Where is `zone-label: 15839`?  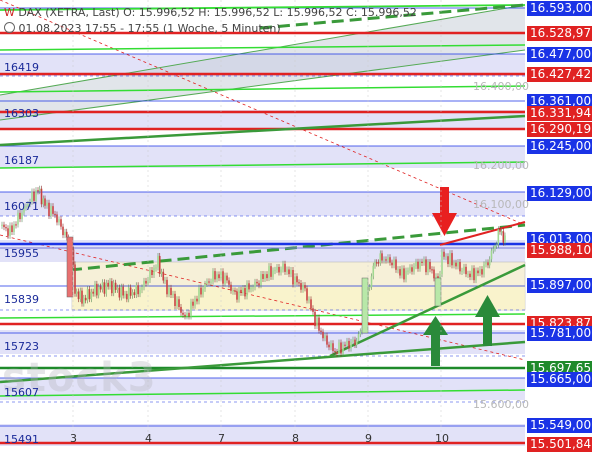 zone-label: 15839 is located at coordinates (21, 299).